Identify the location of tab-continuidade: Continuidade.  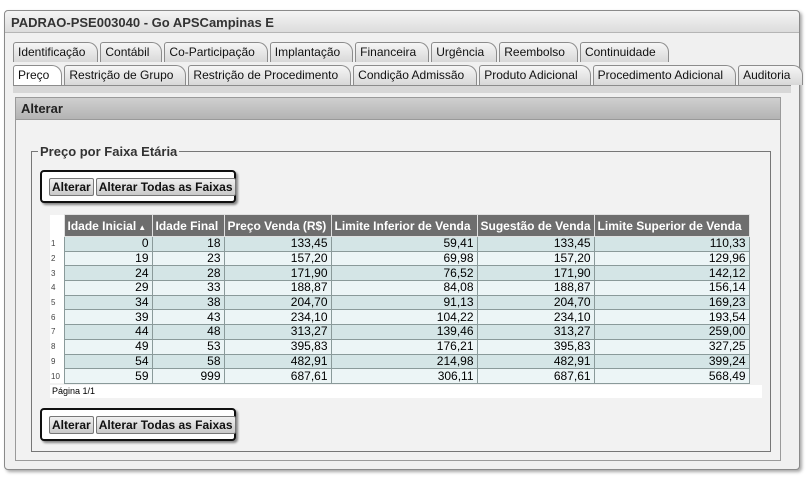
(624, 52).